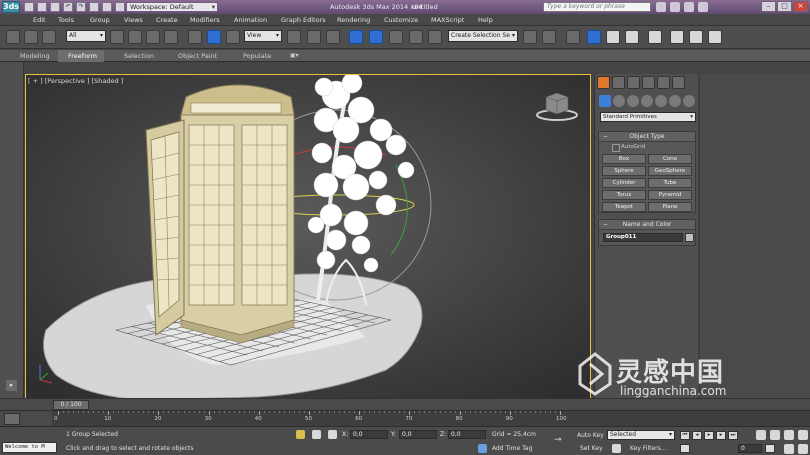  Describe the element at coordinates (624, 195) in the screenshot. I see `torus-button: Torus` at that location.